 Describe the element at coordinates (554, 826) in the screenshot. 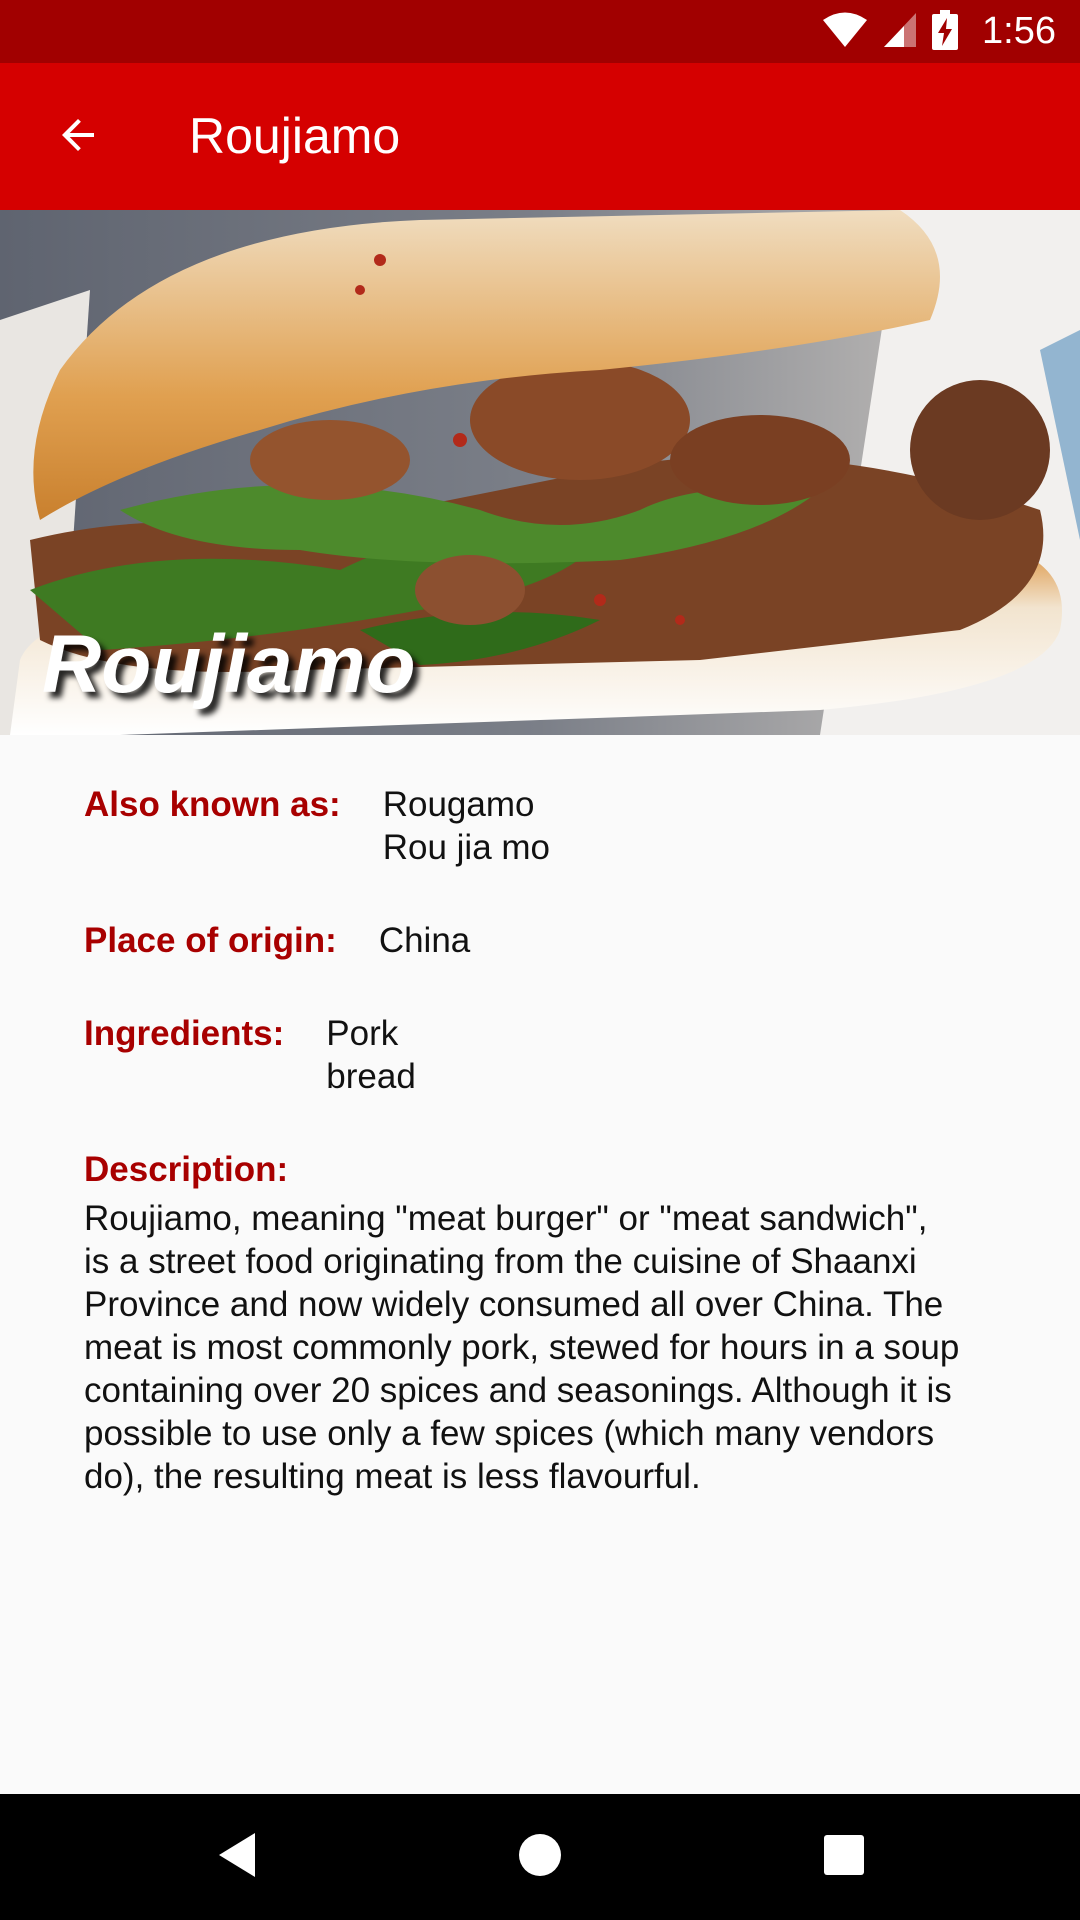

I see `also-known-as-row: Also known as: Rougamo Rou jia mo` at that location.